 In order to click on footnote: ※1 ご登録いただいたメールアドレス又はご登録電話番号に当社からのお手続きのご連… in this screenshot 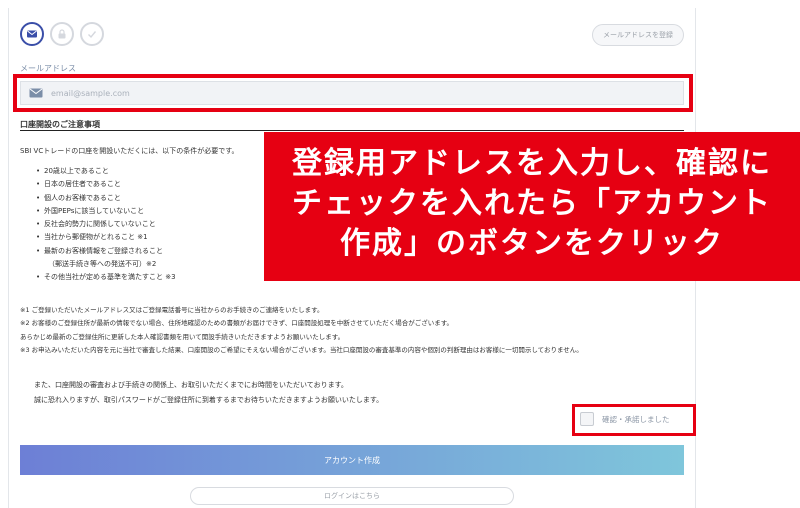, I will do `click(172, 310)`.